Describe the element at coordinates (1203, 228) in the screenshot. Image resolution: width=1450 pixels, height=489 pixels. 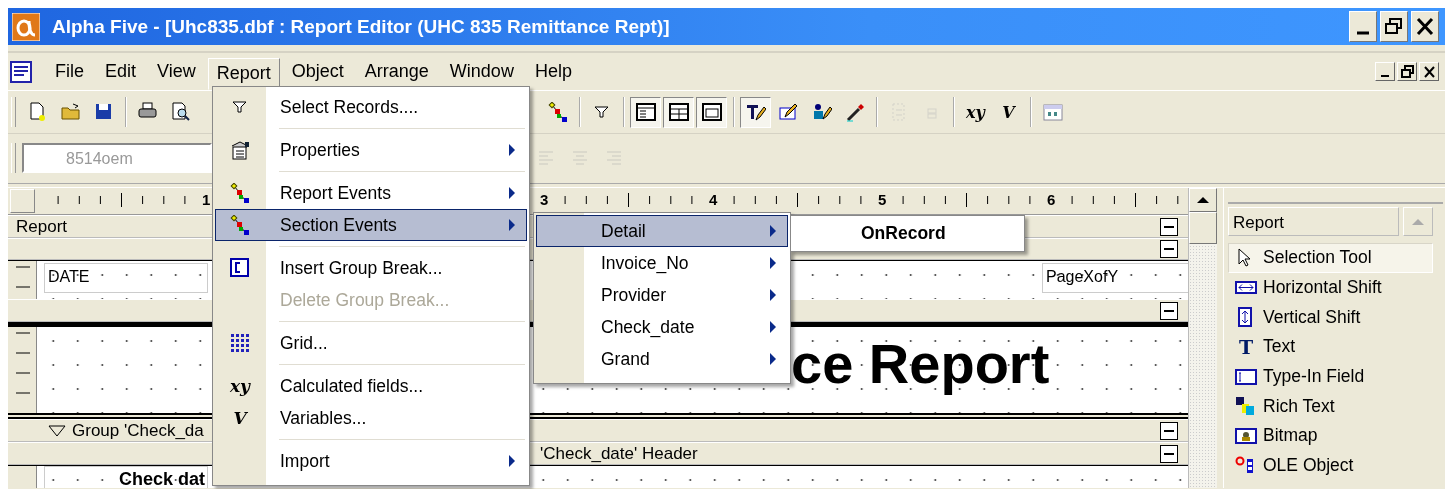
I see `scroll-thumb` at that location.